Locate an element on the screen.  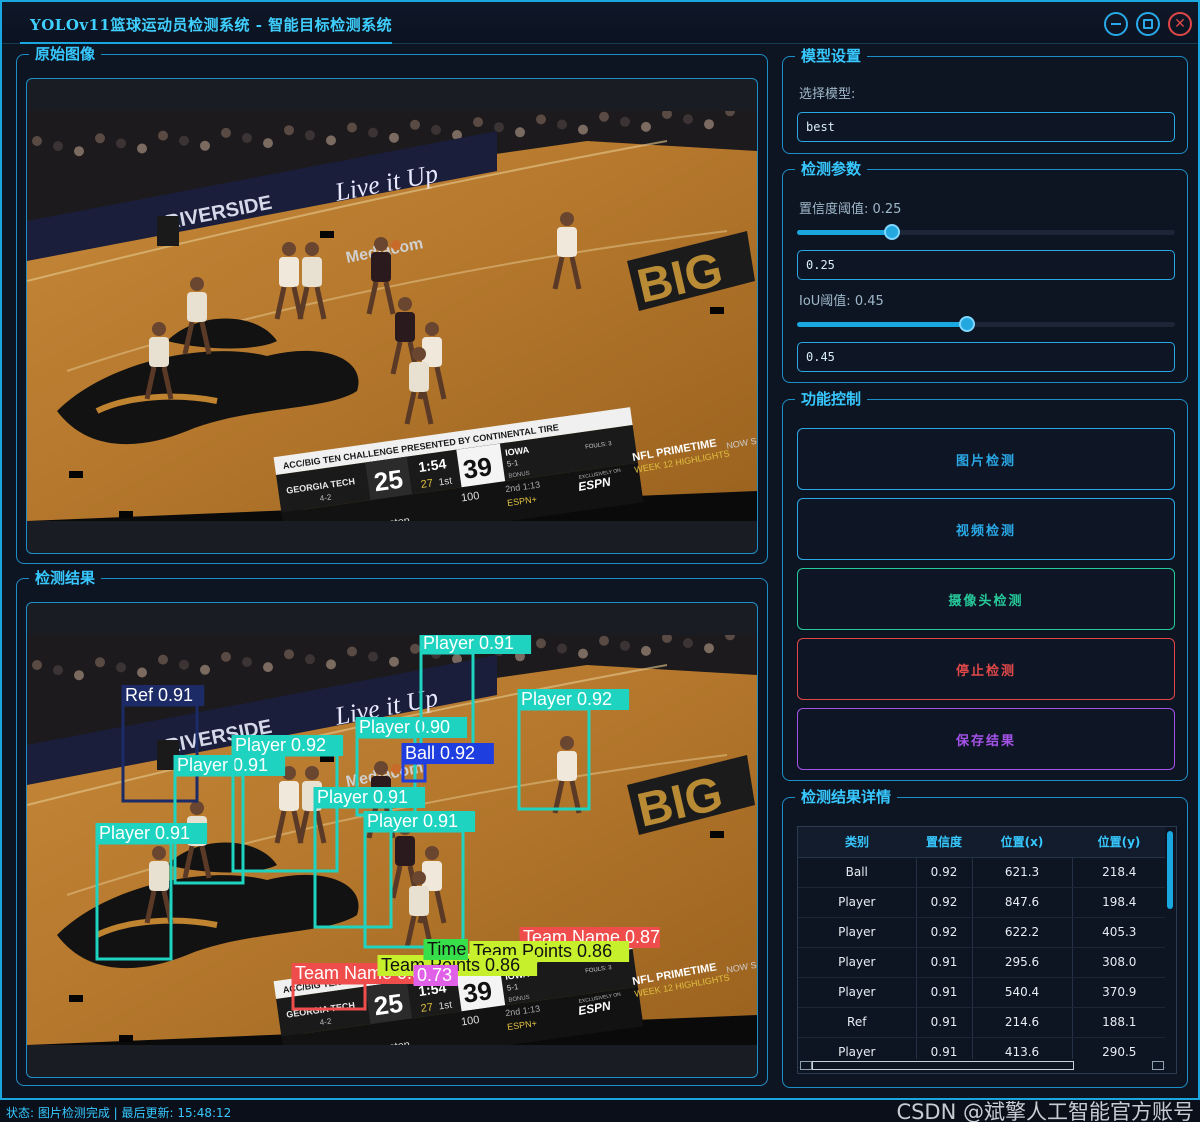
table-row: Ball 0.92 621.3 218.4 is located at coordinates (982, 872).